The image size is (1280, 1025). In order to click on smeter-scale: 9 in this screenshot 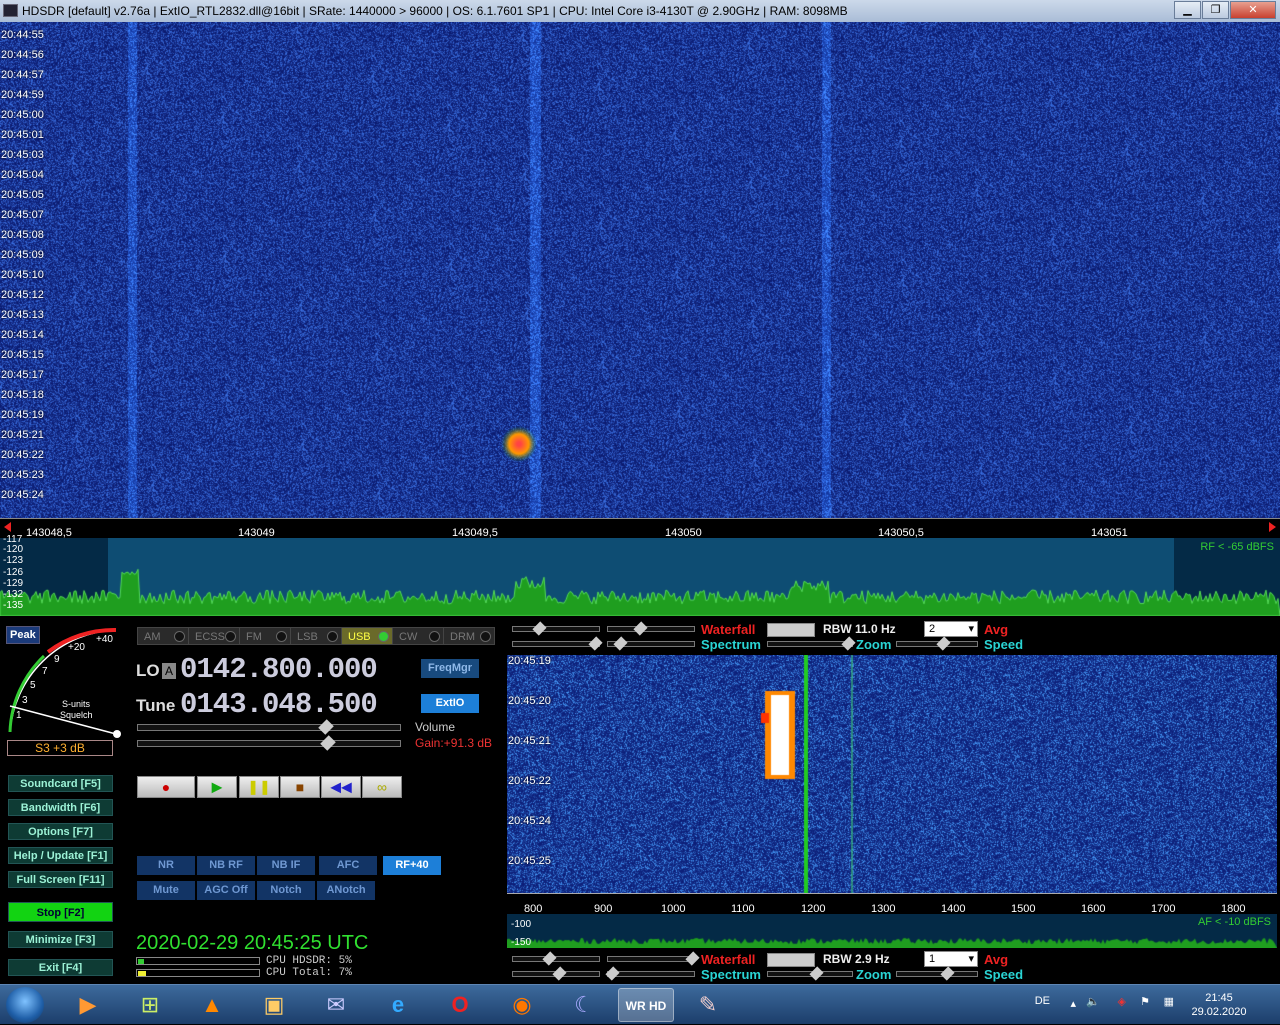, I will do `click(57, 659)`.